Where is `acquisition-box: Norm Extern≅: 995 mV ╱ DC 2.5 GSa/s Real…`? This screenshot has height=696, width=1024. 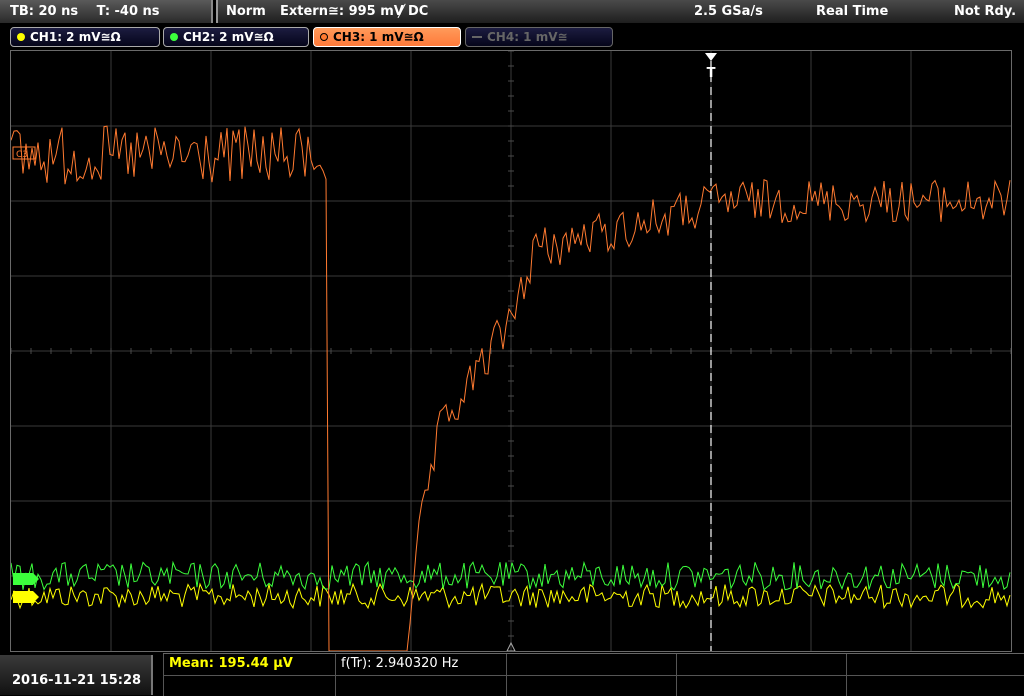
acquisition-box: Norm Extern≅: 995 mV ╱ DC 2.5 GSa/s Real… is located at coordinates (620, 11).